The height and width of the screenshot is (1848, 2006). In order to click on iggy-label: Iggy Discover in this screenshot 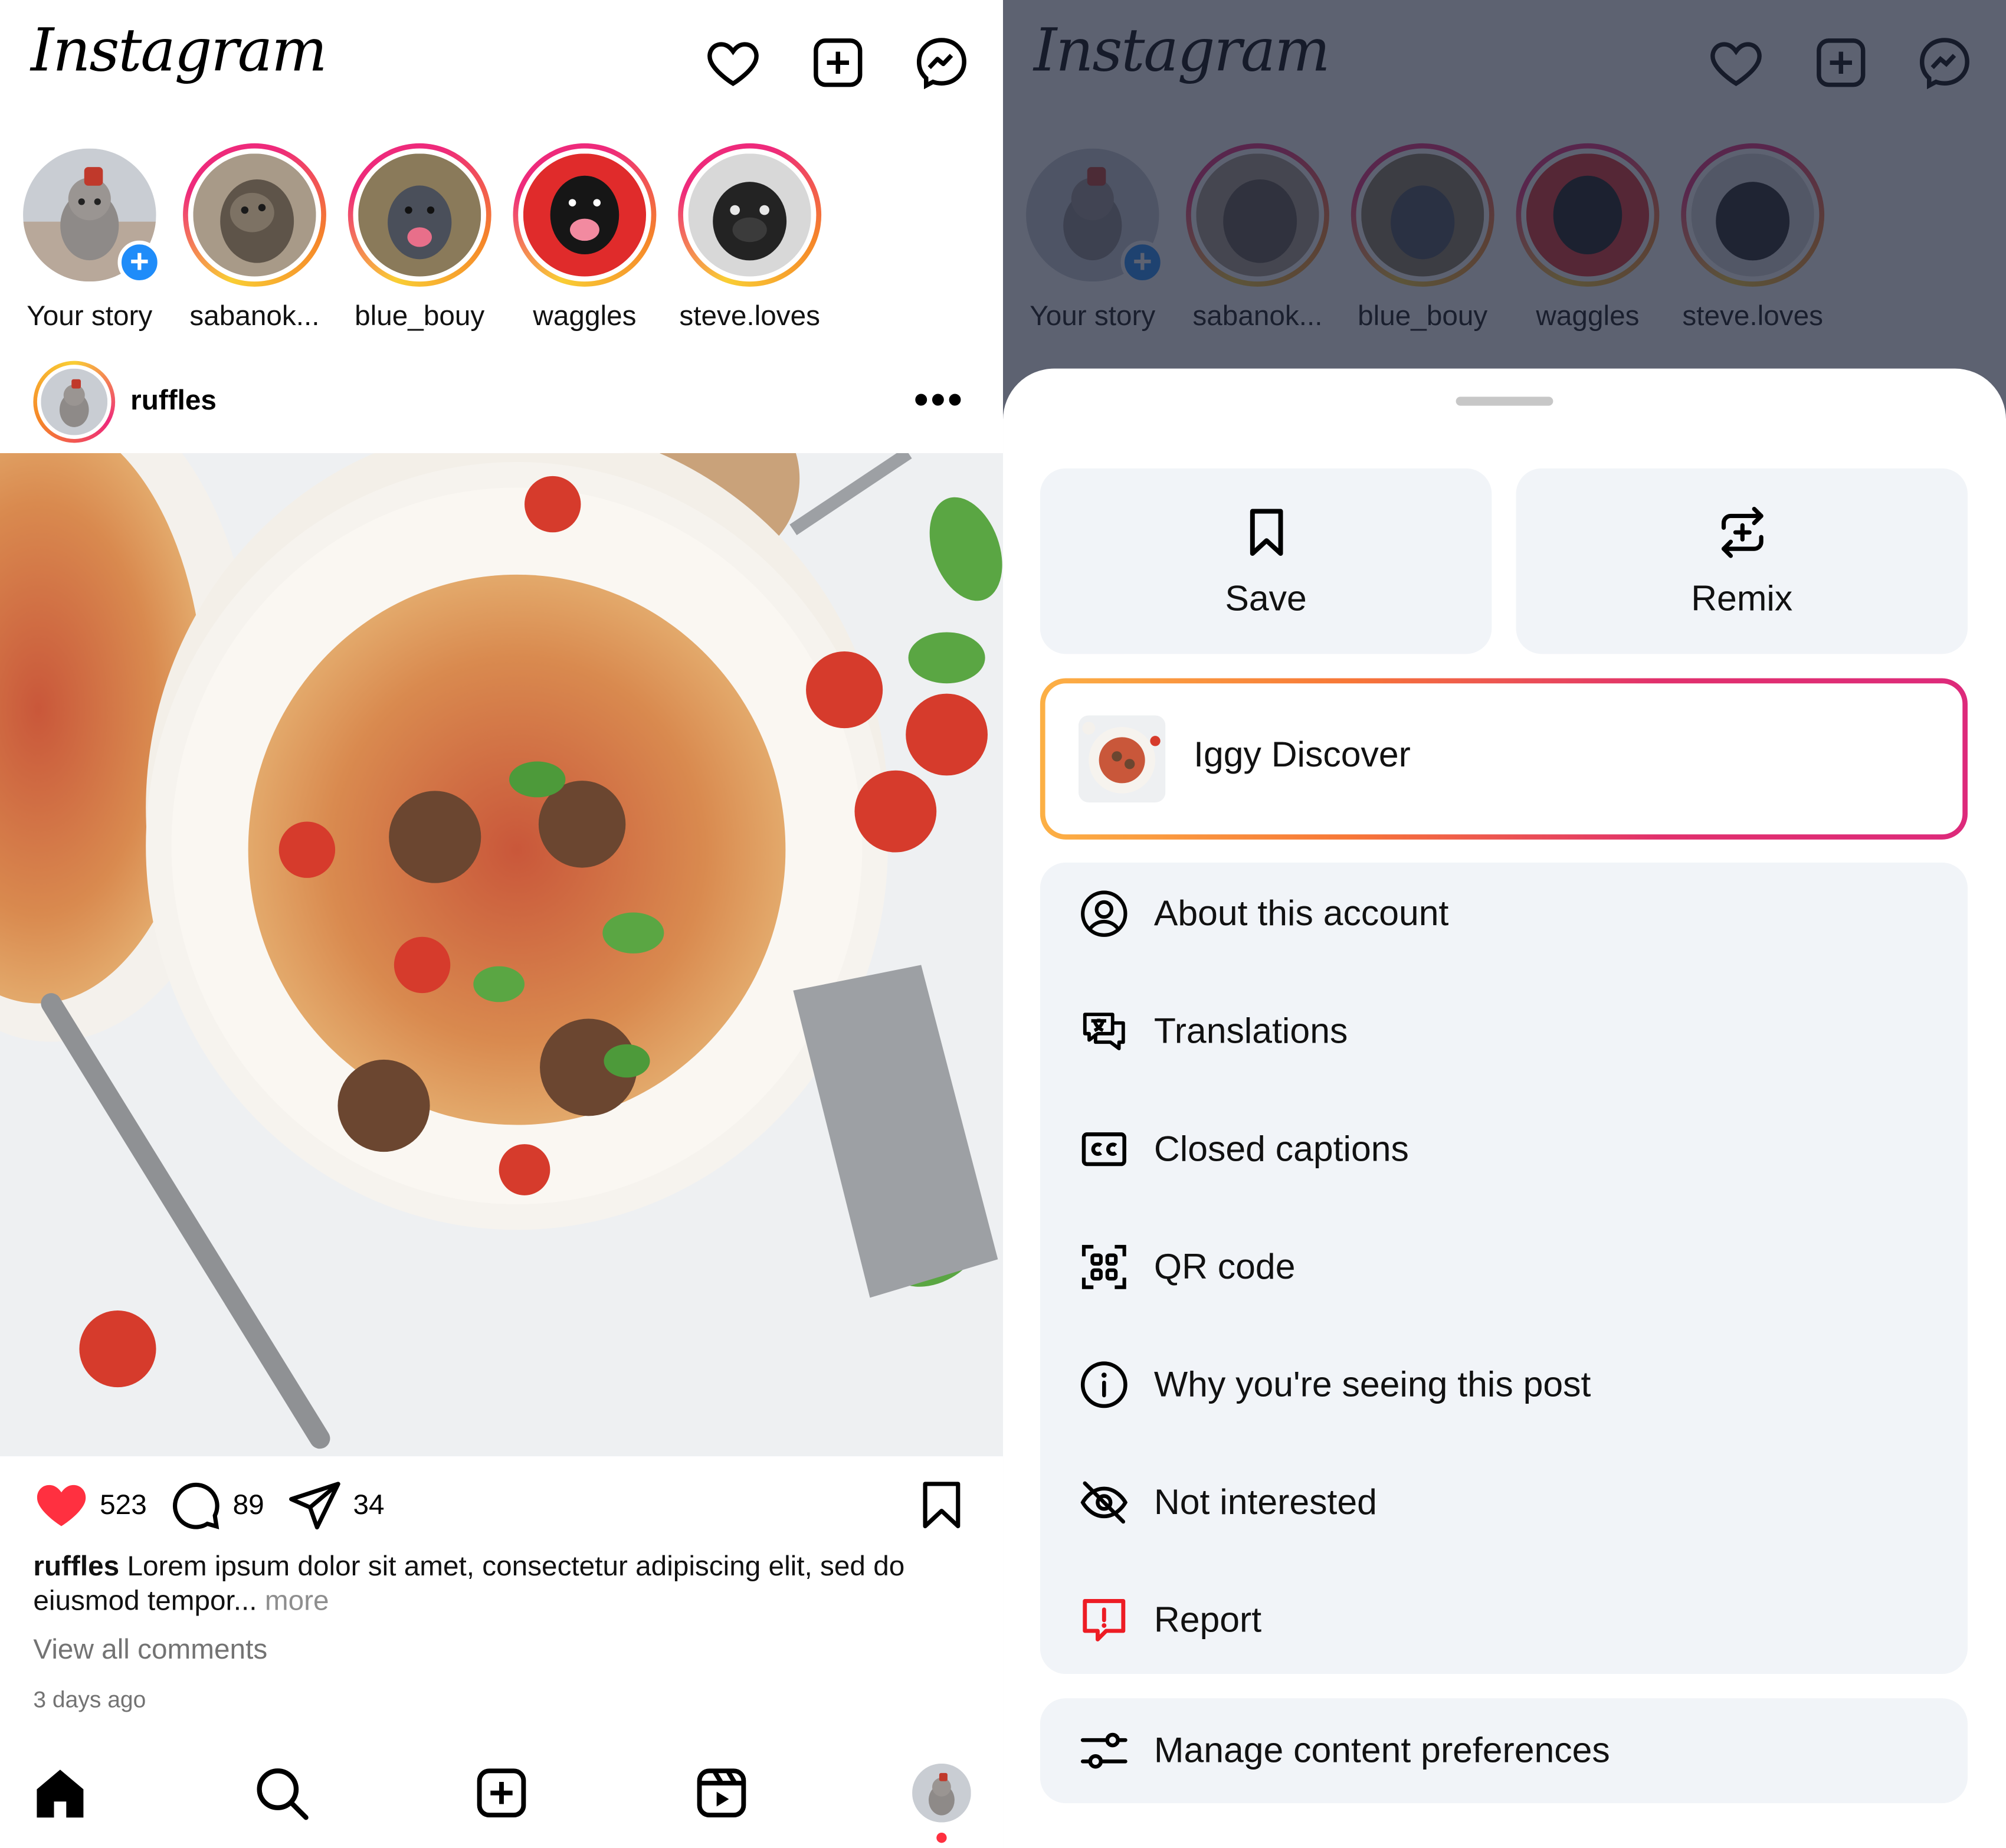, I will do `click(1302, 754)`.